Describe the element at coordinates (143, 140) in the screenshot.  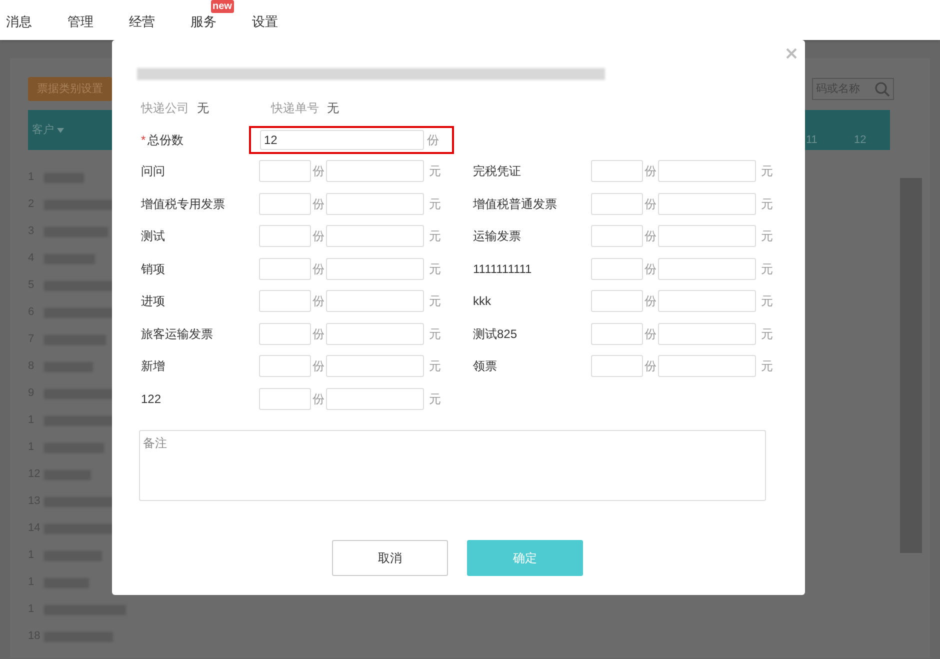
I see `required-mark: *` at that location.